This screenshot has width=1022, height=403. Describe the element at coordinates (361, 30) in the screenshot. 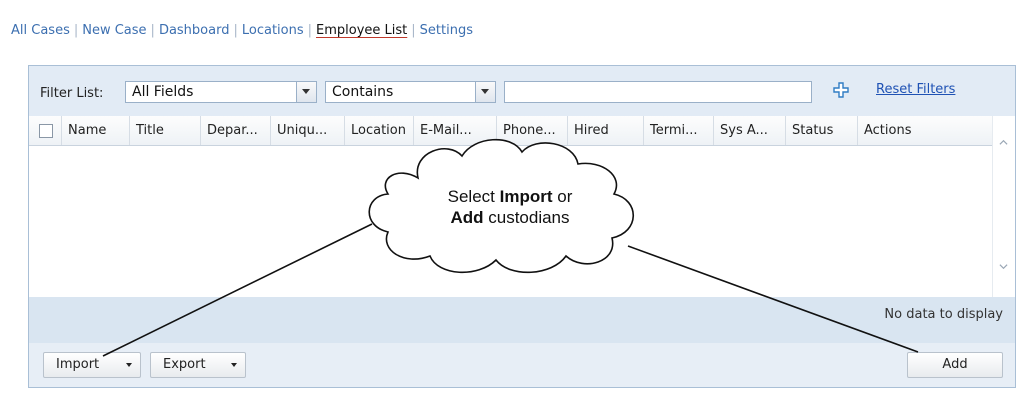

I see `nav-employee-list: Employee List` at that location.